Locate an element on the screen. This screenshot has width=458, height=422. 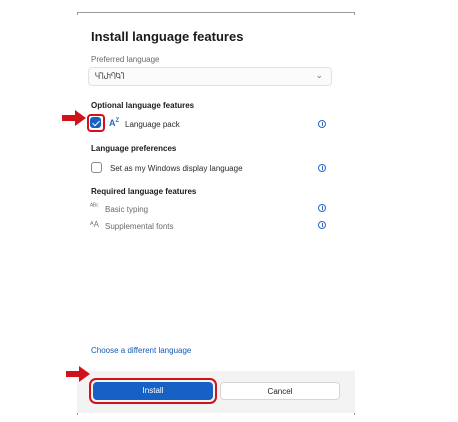
language-pack-label: Language pack is located at coordinates (152, 124).